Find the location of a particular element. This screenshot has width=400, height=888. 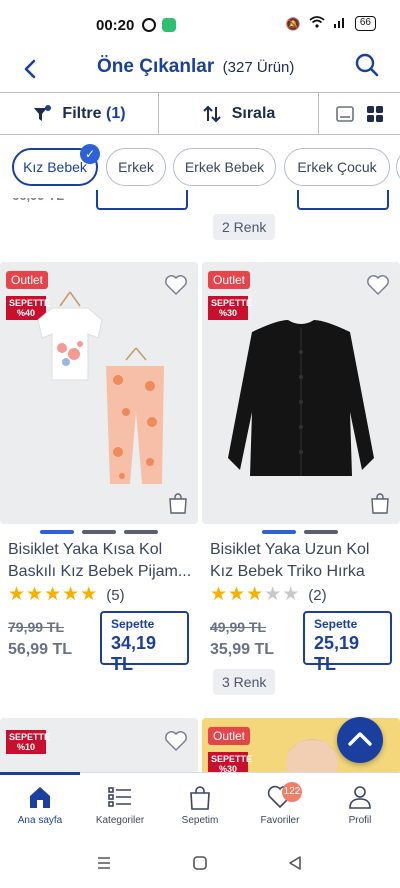

star-rating: ★ ★ ★ ★ ★ (5) is located at coordinates (66, 595).